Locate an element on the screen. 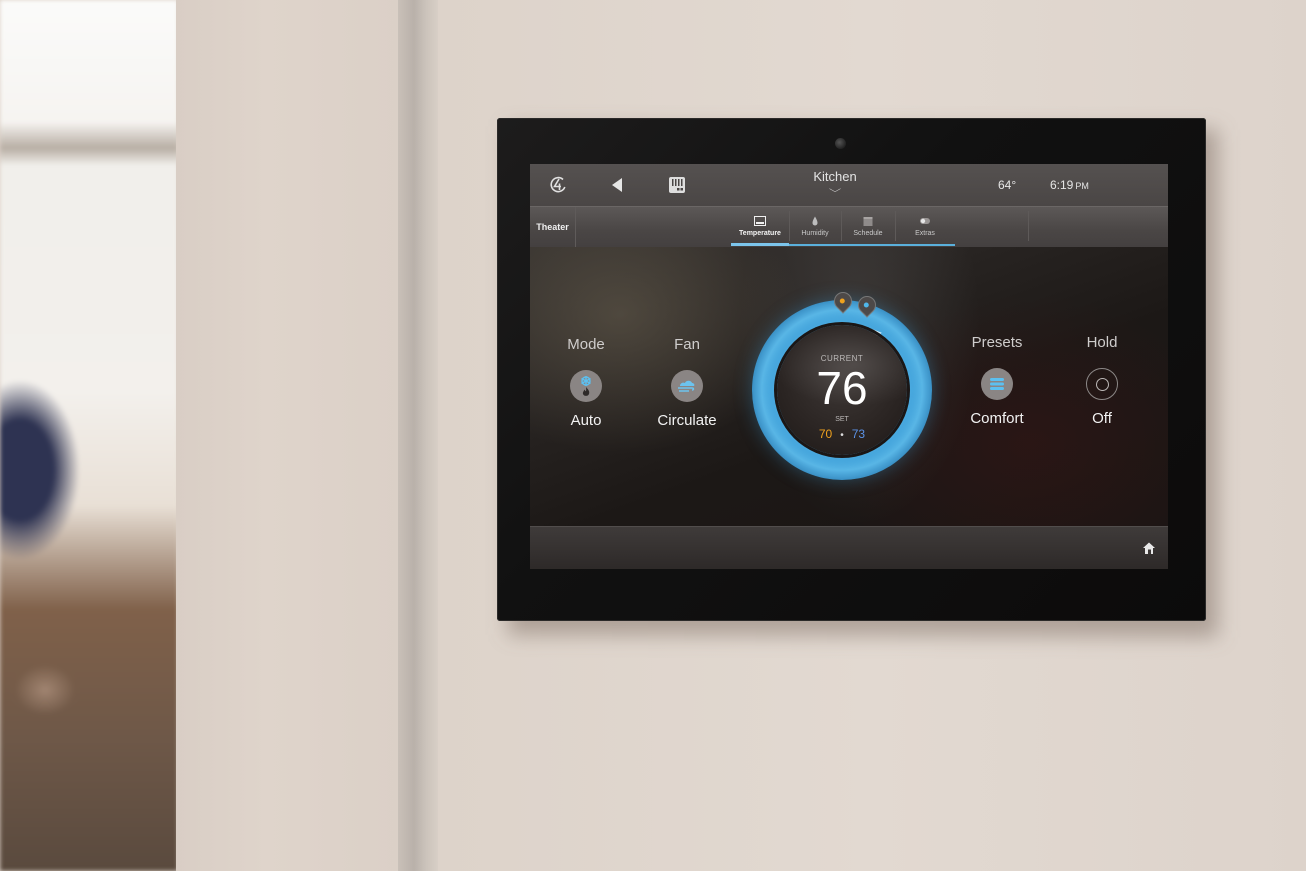  active-tab-indicator is located at coordinates (760, 244).